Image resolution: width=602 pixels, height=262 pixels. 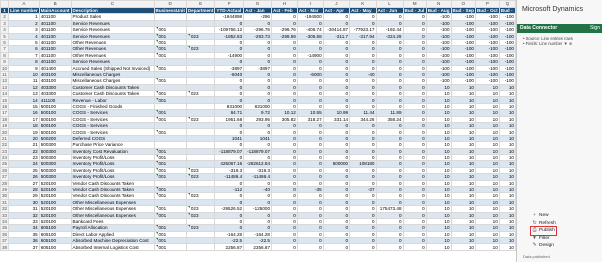 What do you see at coordinates (507, 4) in the screenshot?
I see `column-header-q: Q` at bounding box center [507, 4].